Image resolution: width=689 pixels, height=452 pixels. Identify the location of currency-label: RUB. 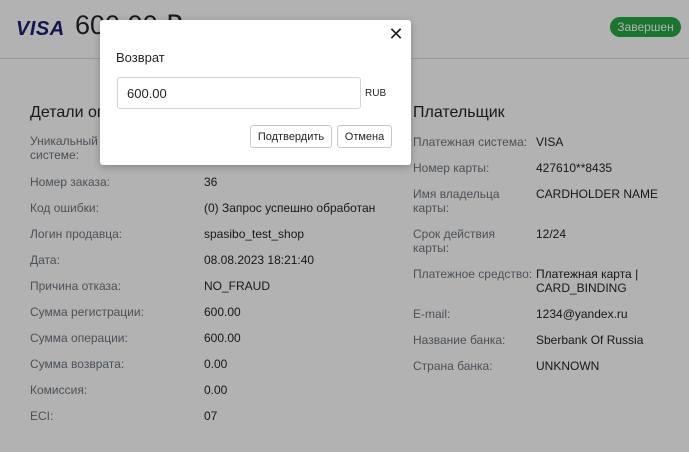
(376, 93).